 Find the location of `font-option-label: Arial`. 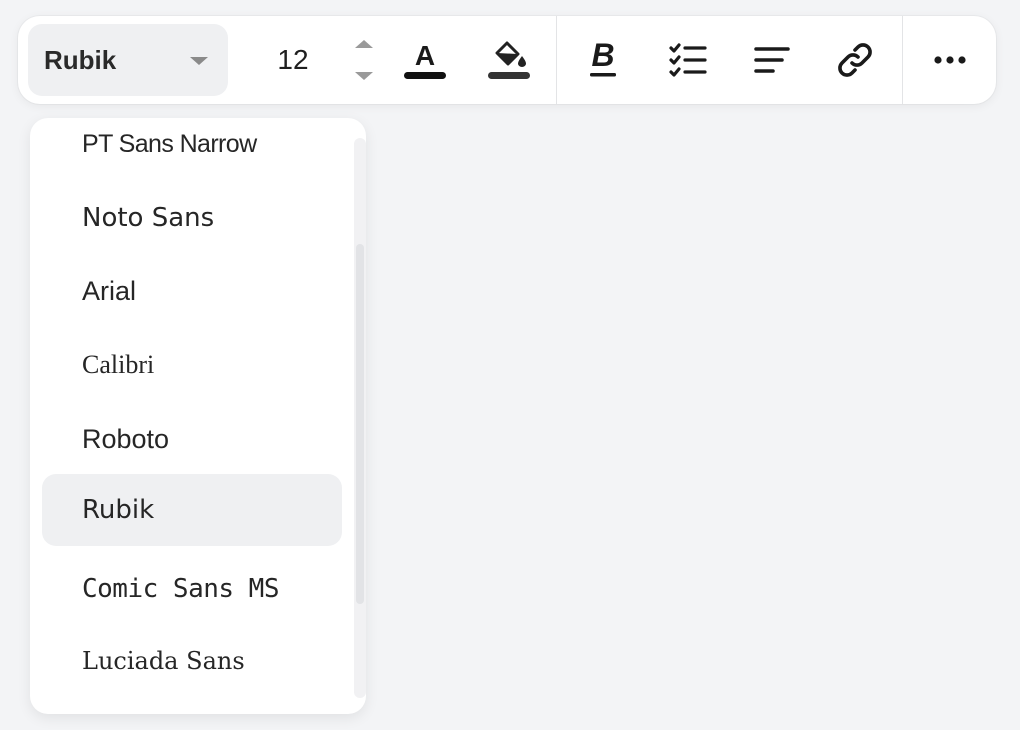

font-option-label: Arial is located at coordinates (109, 291).